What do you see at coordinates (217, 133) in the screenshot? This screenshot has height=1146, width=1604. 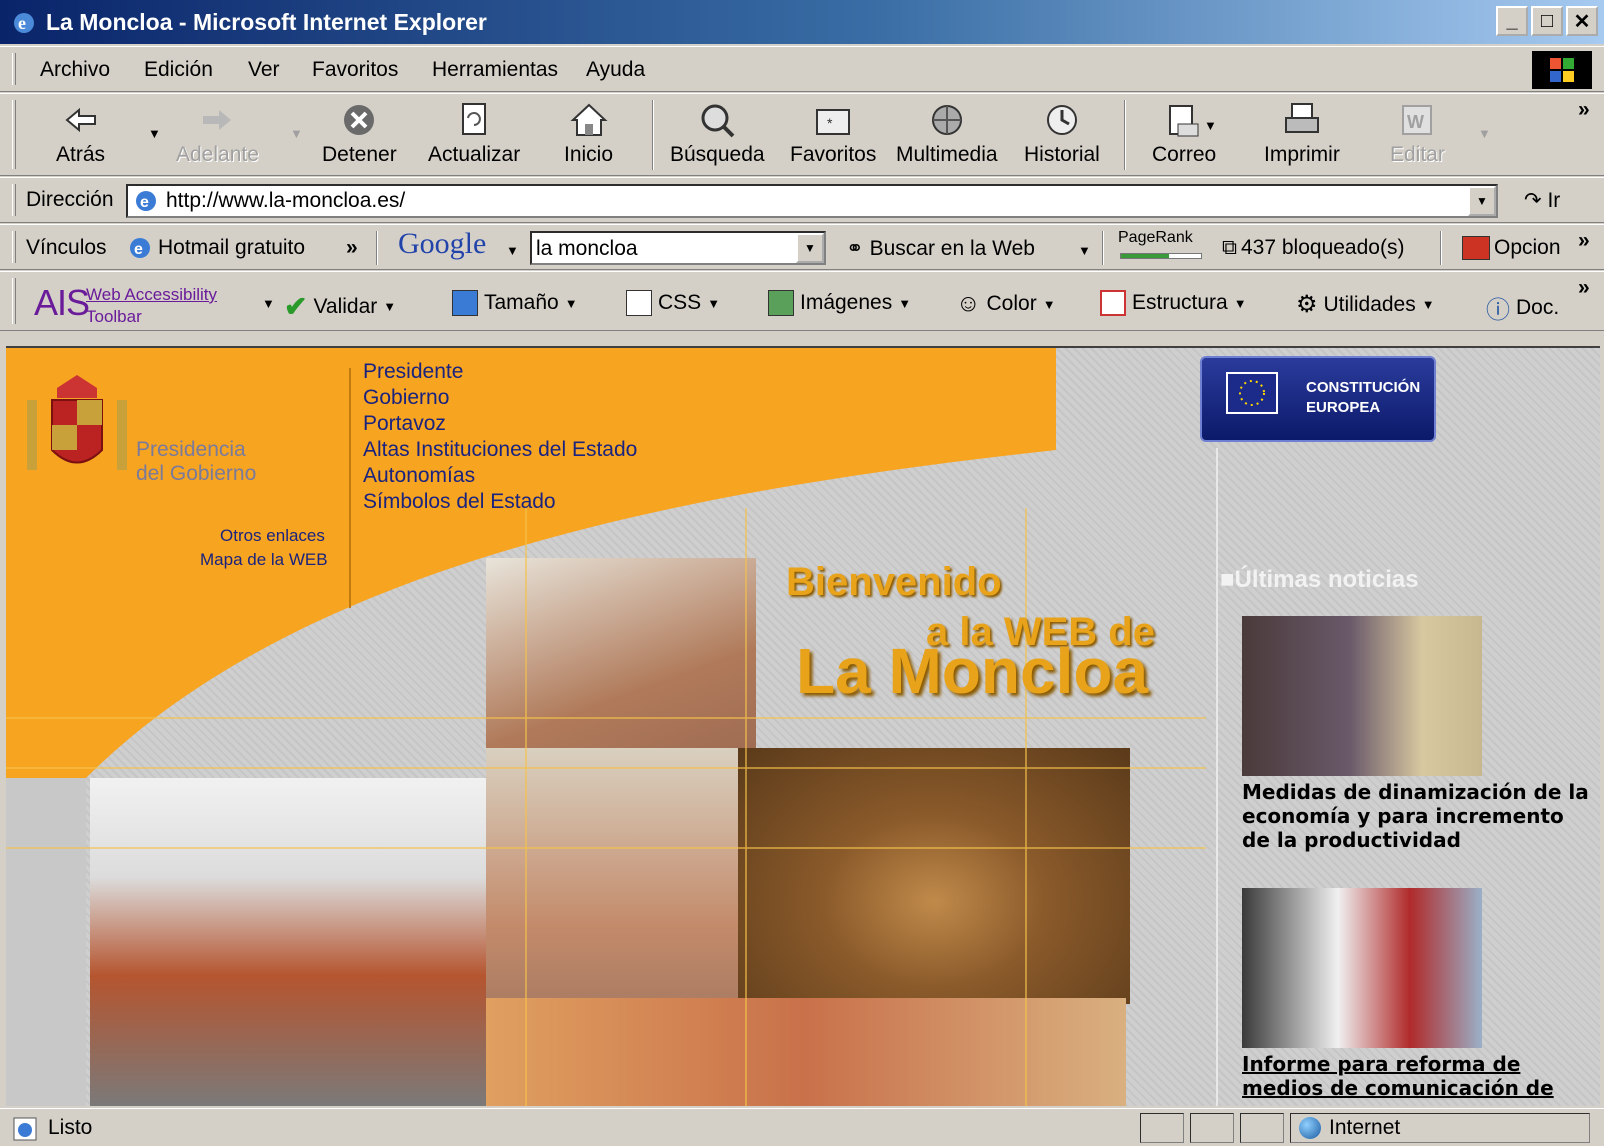 I see `forward-button: Adelante` at bounding box center [217, 133].